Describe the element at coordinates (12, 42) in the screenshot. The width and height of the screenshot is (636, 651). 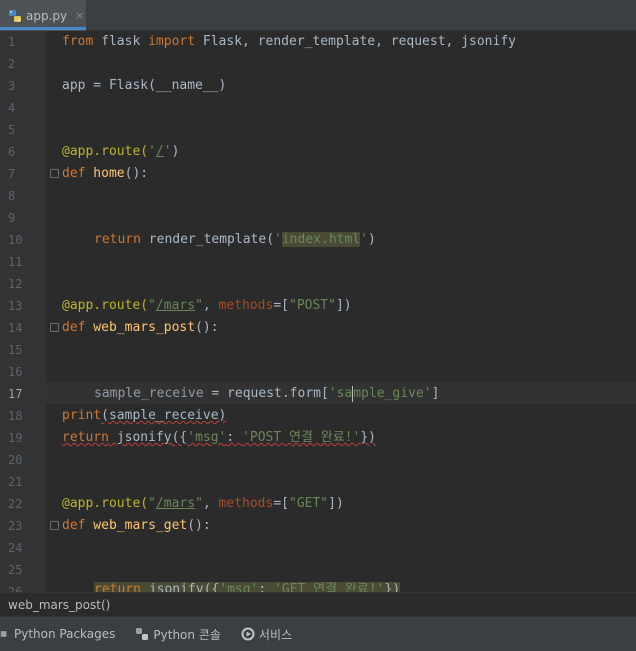
I see `line-number: 1` at that location.